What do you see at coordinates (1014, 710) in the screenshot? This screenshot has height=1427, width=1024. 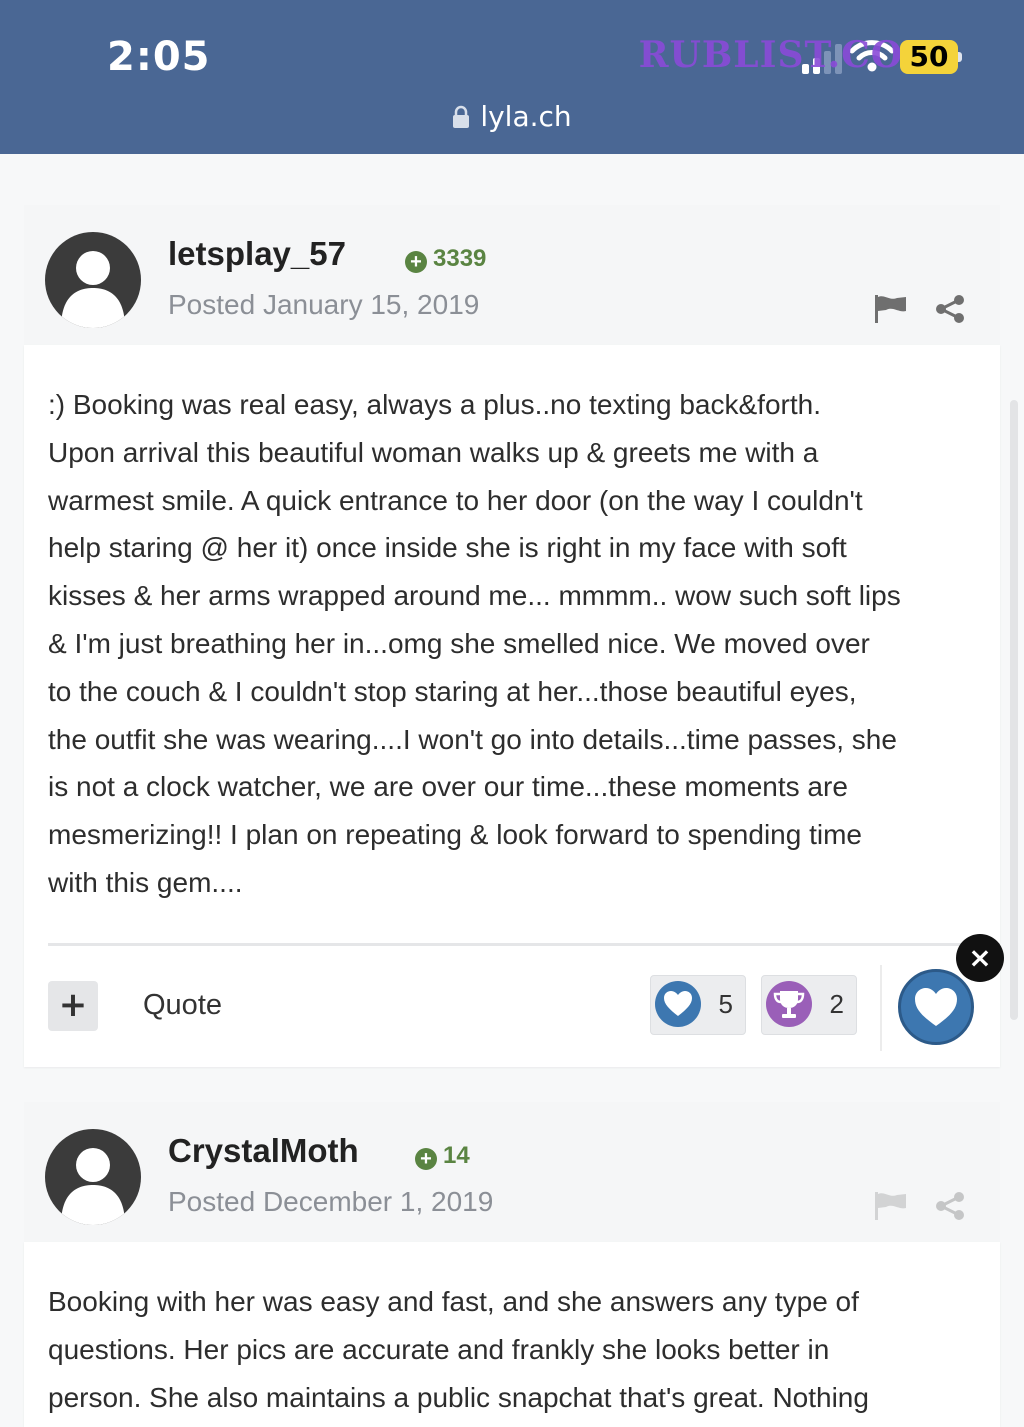 I see `scrollbar` at bounding box center [1014, 710].